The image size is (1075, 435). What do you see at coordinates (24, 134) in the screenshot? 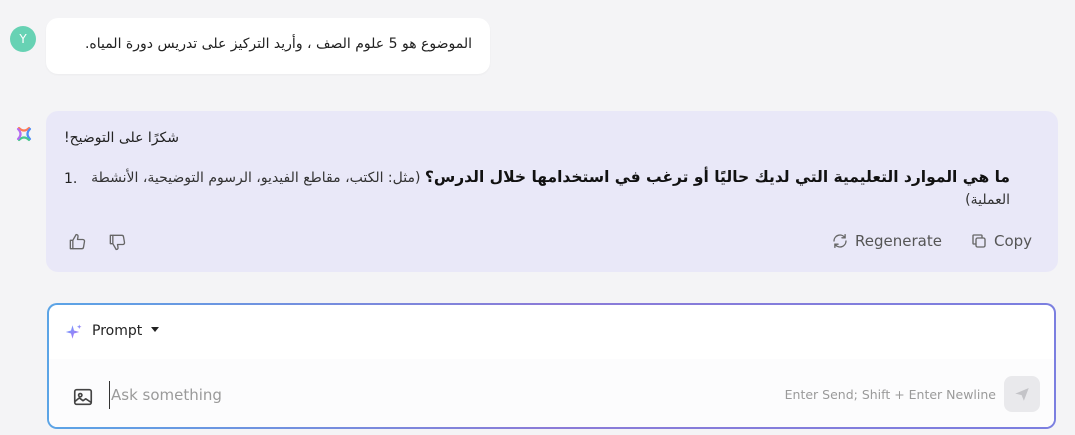
I see `app-logo-icon` at bounding box center [24, 134].